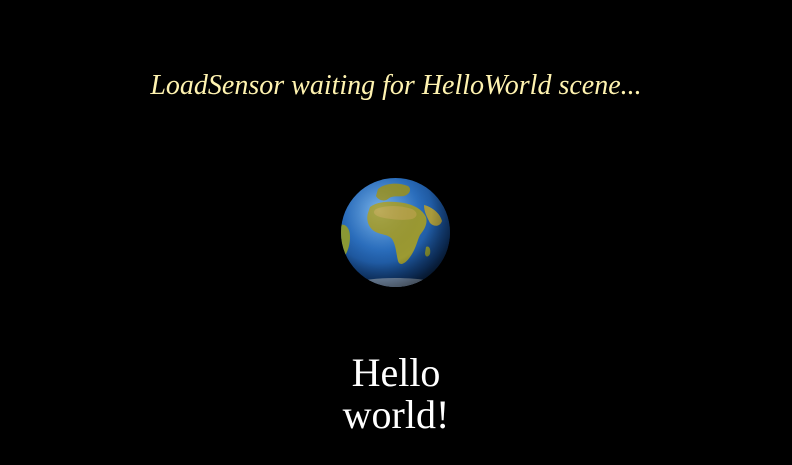 This screenshot has width=792, height=465. Describe the element at coordinates (396, 372) in the screenshot. I see `hello-line-1: Hello` at that location.